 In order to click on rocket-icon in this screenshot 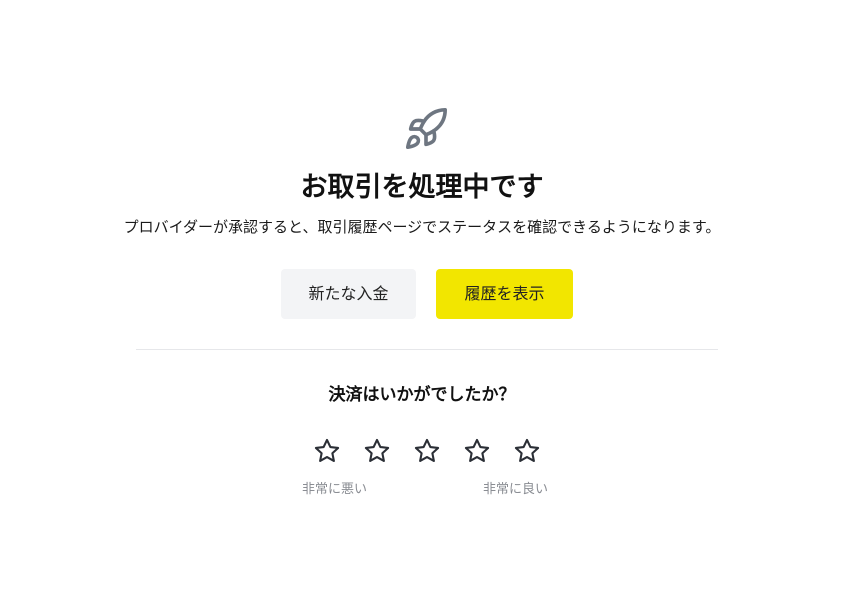, I will do `click(426, 129)`.